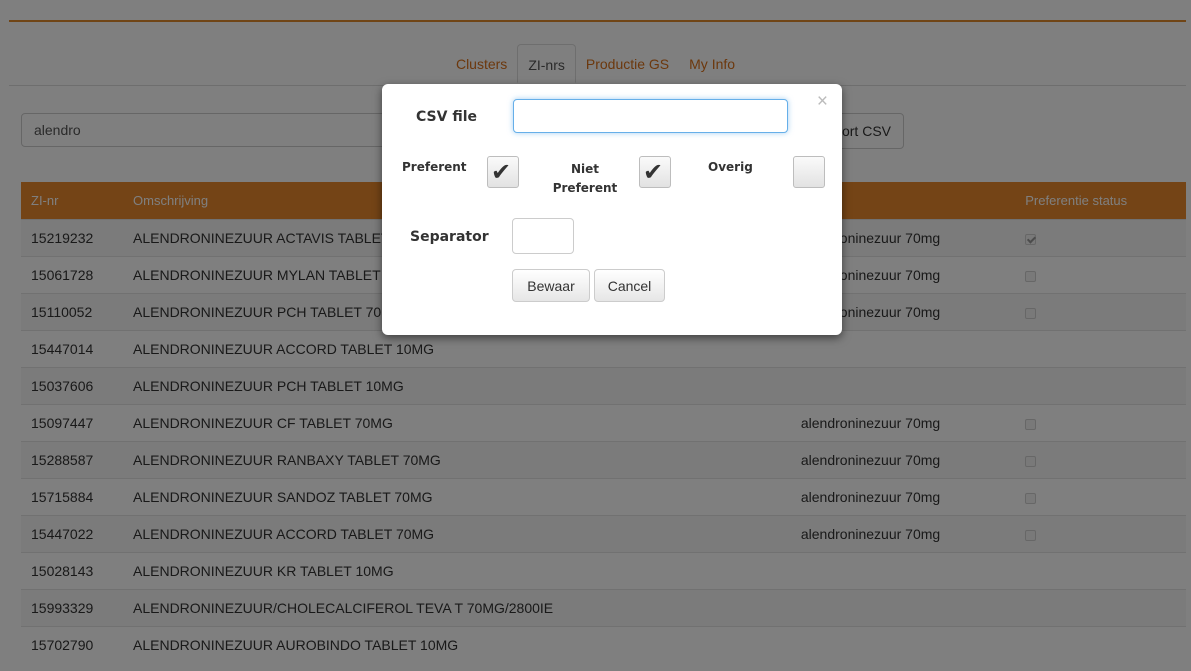 This screenshot has width=1191, height=671. What do you see at coordinates (449, 237) in the screenshot?
I see `separator-label: Separator` at bounding box center [449, 237].